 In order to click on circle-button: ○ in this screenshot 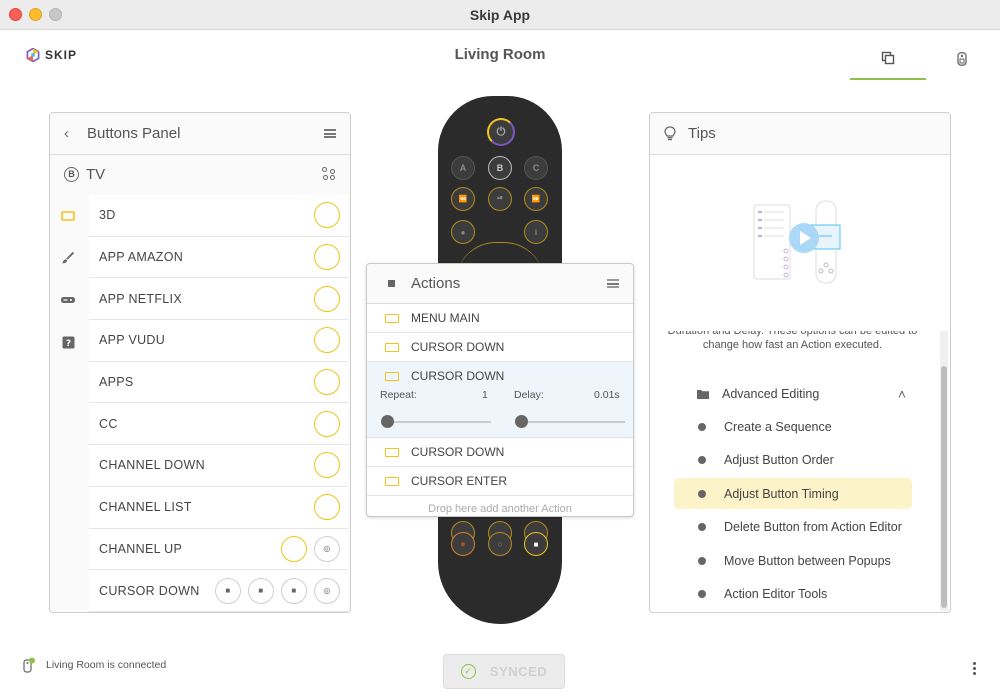, I will do `click(500, 544)`.